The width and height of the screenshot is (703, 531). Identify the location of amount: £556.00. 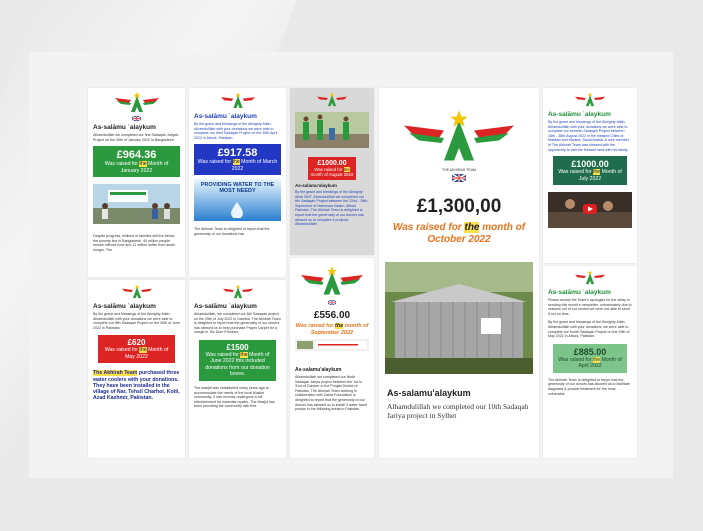
(332, 315).